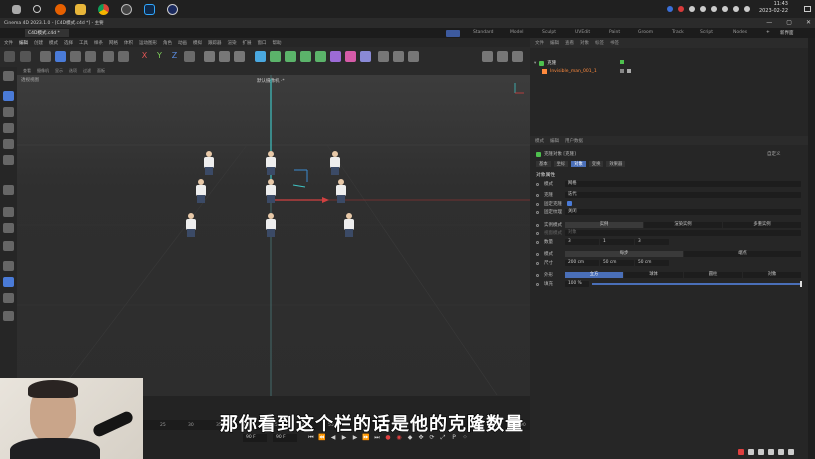  Describe the element at coordinates (629, 71) in the screenshot. I see `tag-icon` at that location.